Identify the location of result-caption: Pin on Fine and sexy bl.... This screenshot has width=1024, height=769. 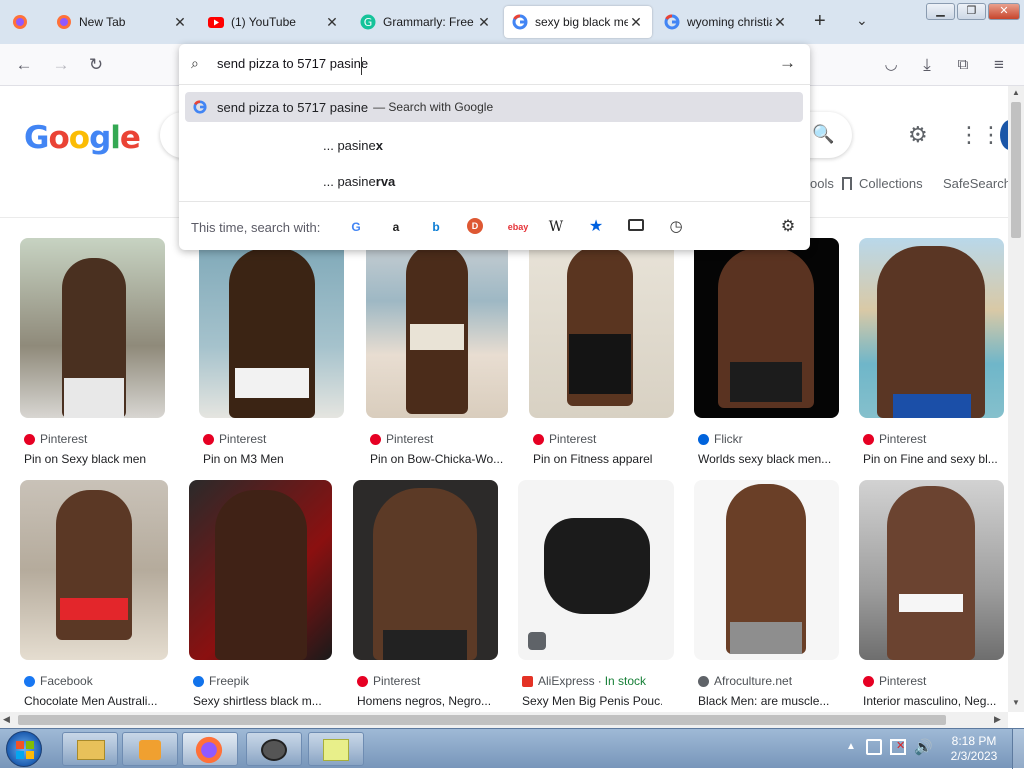
(933, 459).